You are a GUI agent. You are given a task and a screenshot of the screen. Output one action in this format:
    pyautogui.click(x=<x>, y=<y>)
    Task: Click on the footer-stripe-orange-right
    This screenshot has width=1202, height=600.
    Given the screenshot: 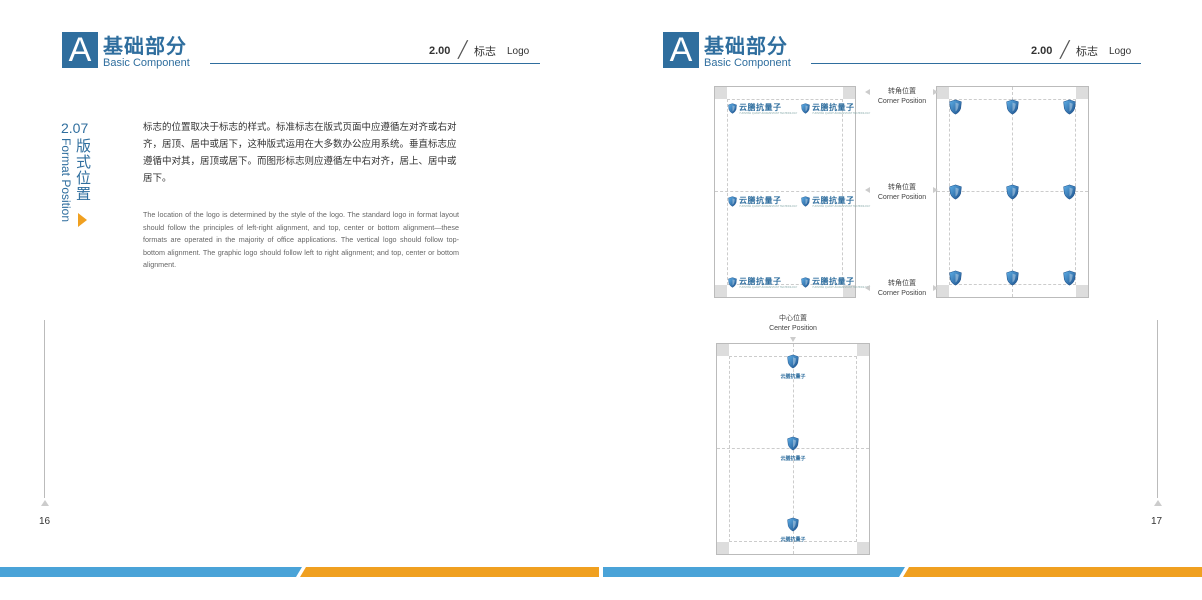 What is the action you would take?
    pyautogui.click(x=1052, y=572)
    